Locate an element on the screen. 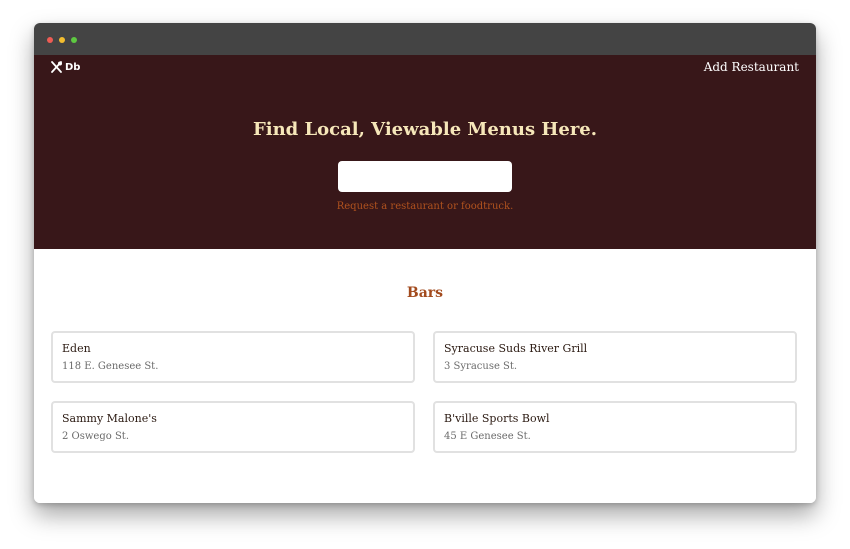 The image size is (850, 549). restaurant-name: B'ville Sports Bowl is located at coordinates (497, 418).